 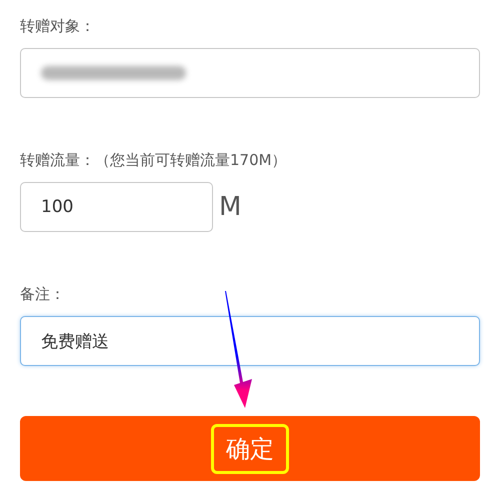 I want to click on unit-label: M, so click(x=230, y=207).